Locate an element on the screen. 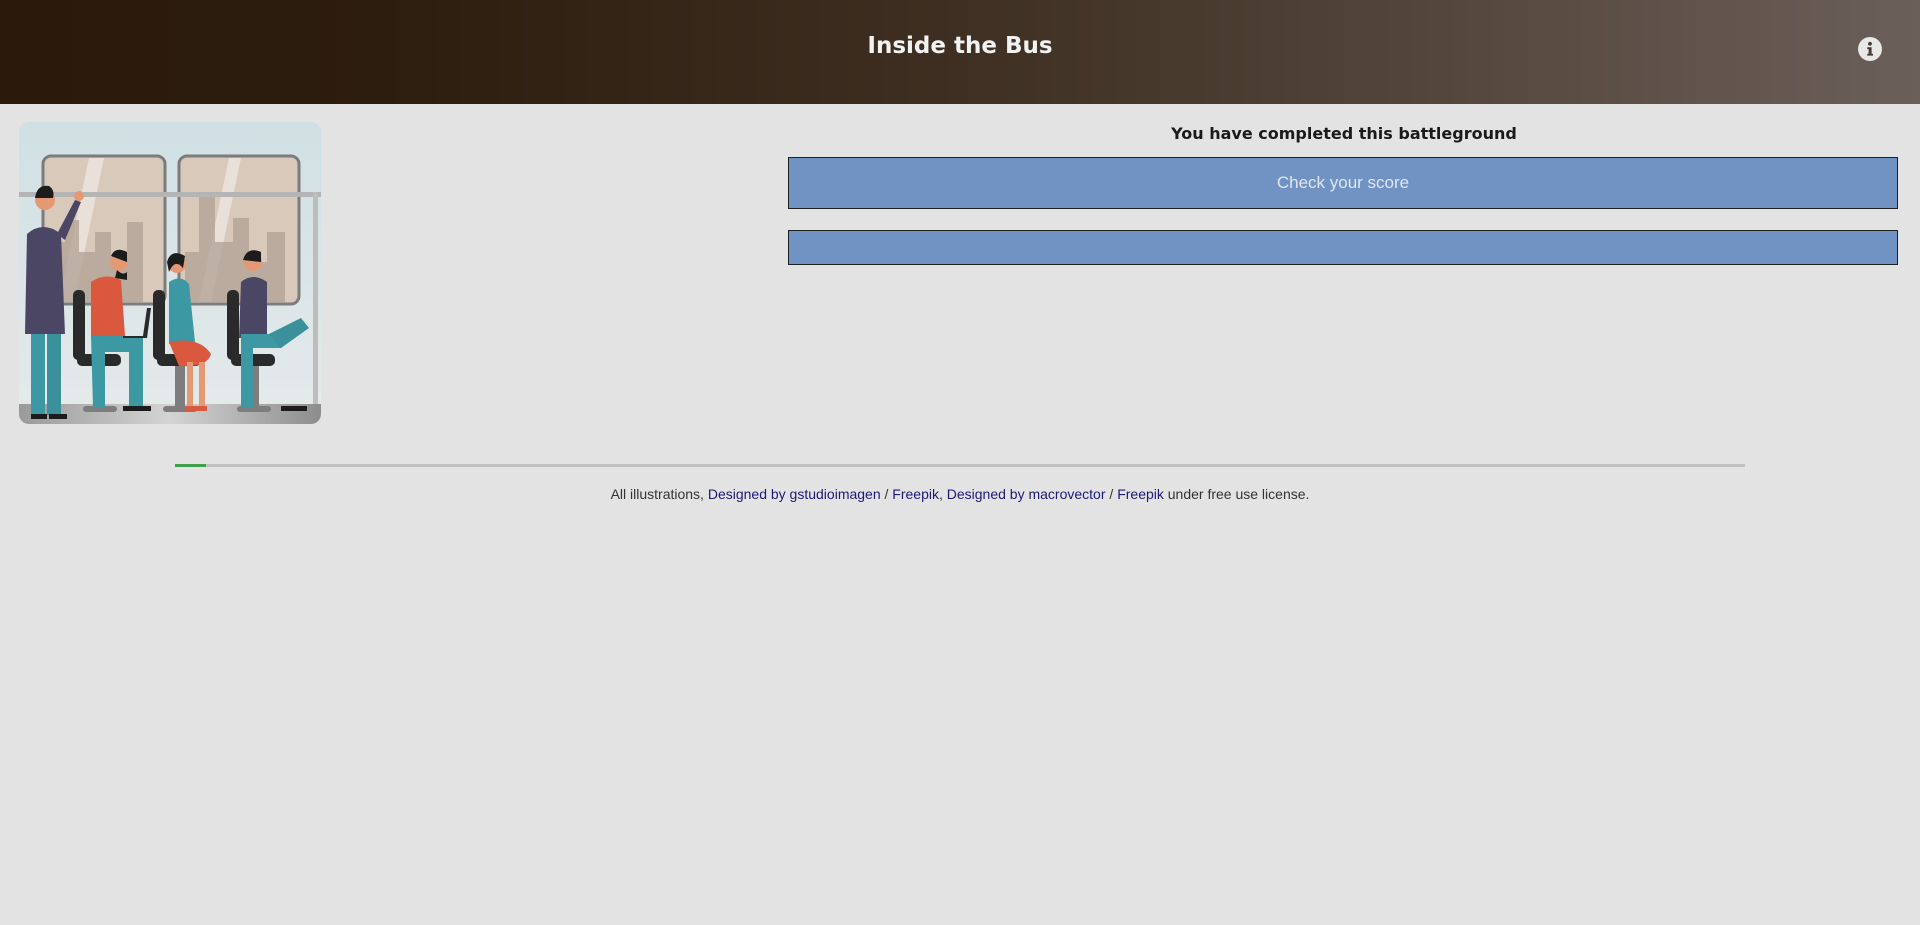 This screenshot has width=1920, height=925. macrovector-link: Designed by macrovector is located at coordinates (1026, 494).